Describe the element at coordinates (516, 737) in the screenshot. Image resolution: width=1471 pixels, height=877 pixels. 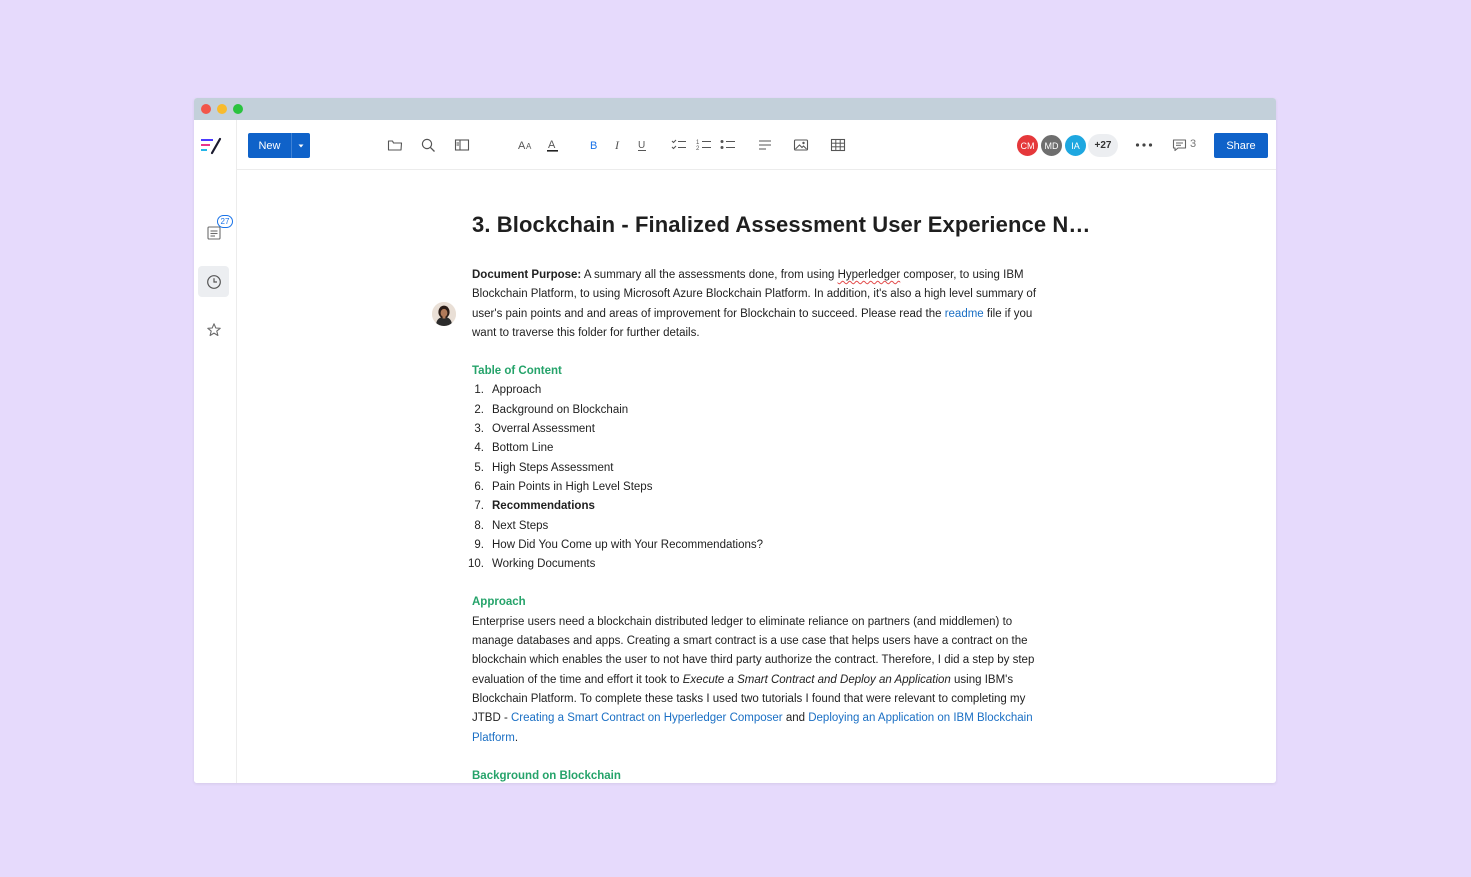
I see `approach-text: .` at that location.